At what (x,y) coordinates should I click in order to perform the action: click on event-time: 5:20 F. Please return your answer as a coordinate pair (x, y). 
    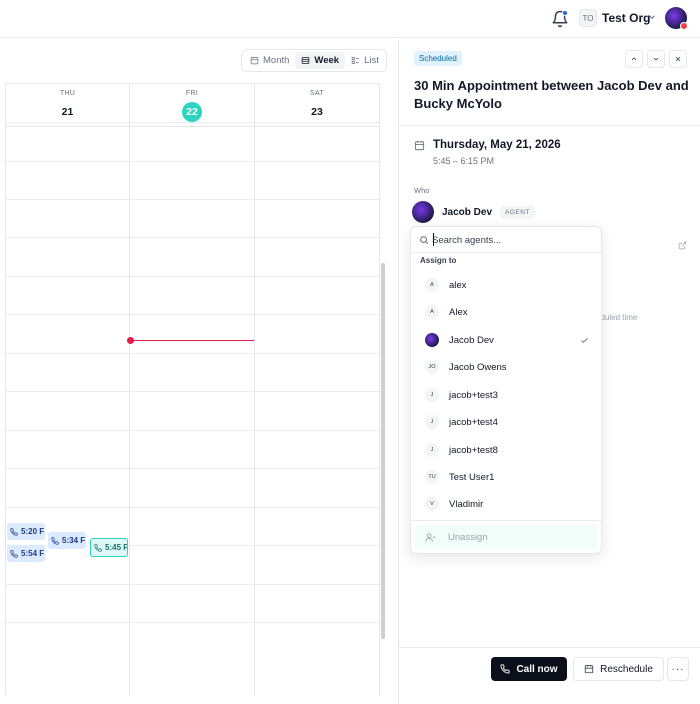
    Looking at the image, I should click on (33, 531).